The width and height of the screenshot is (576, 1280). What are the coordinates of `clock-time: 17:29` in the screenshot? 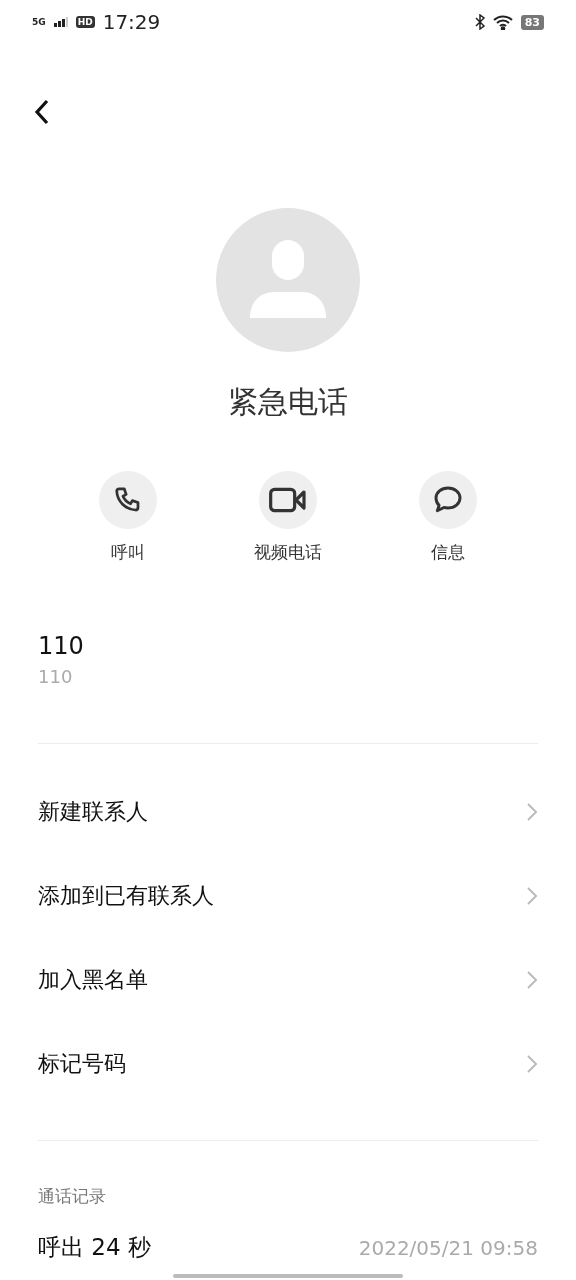 It's located at (131, 22).